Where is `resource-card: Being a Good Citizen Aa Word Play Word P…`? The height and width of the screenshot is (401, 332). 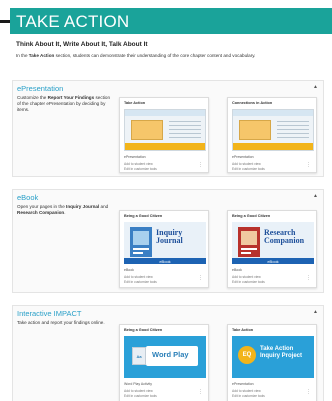
resource-card: Being a Good Citizen Aa Word Play Word P… is located at coordinates (164, 362).